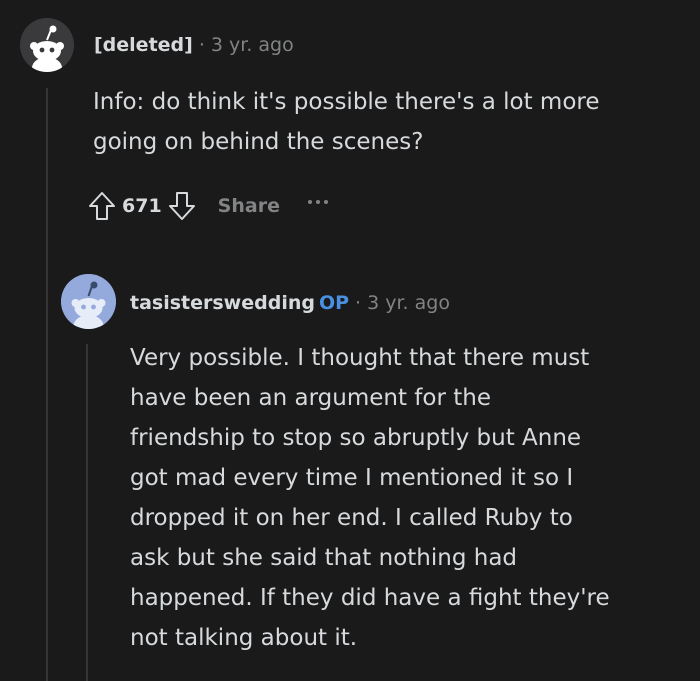 Image resolution: width=700 pixels, height=681 pixels. I want to click on more-options-button, so click(317, 206).